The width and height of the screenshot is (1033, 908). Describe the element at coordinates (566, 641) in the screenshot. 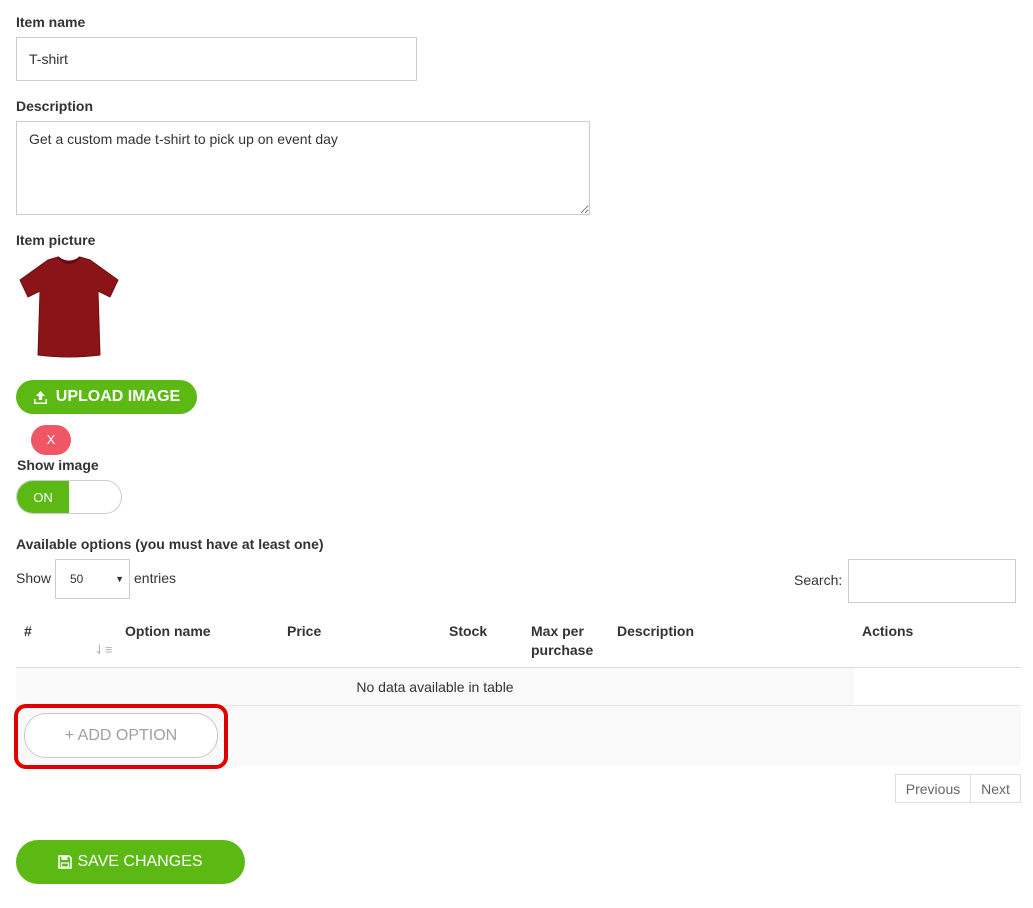

I see `column-header-max-per-purchase: Max per purchase` at that location.